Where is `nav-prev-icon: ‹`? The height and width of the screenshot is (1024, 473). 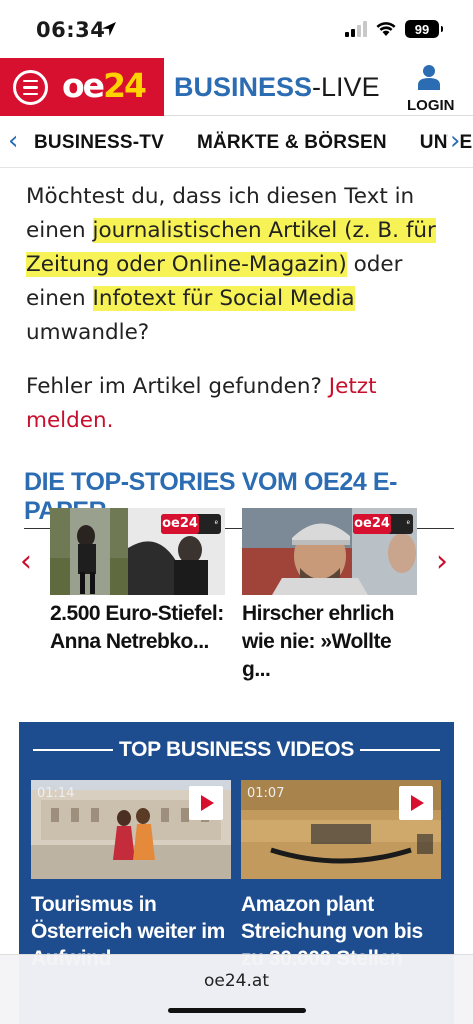
nav-prev-icon: ‹ is located at coordinates (13, 141).